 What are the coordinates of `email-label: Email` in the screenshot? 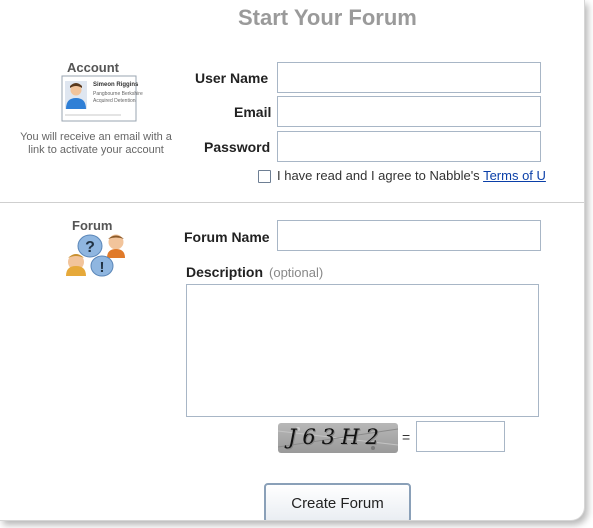 It's located at (253, 112).